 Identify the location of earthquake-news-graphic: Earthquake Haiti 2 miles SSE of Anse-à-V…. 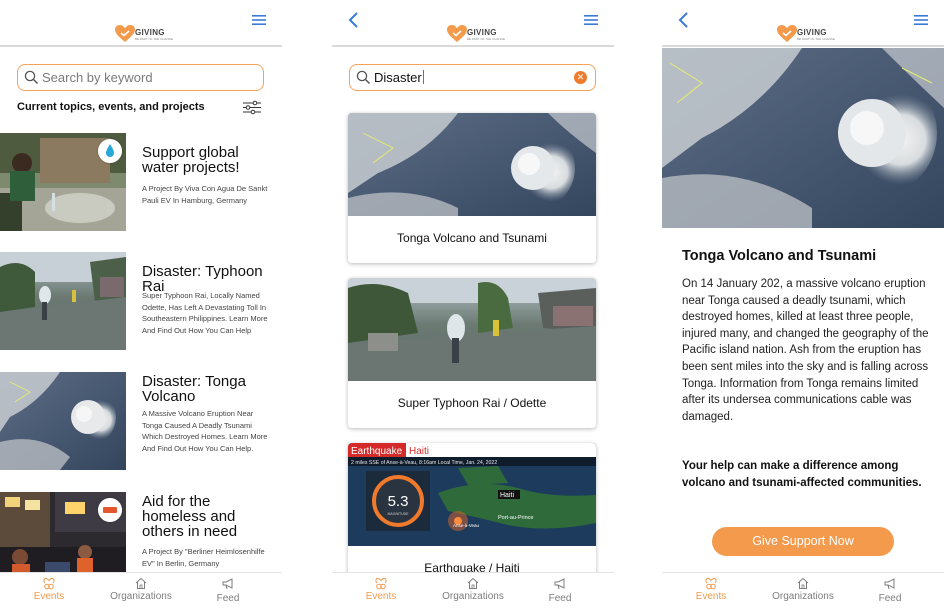
(472, 494).